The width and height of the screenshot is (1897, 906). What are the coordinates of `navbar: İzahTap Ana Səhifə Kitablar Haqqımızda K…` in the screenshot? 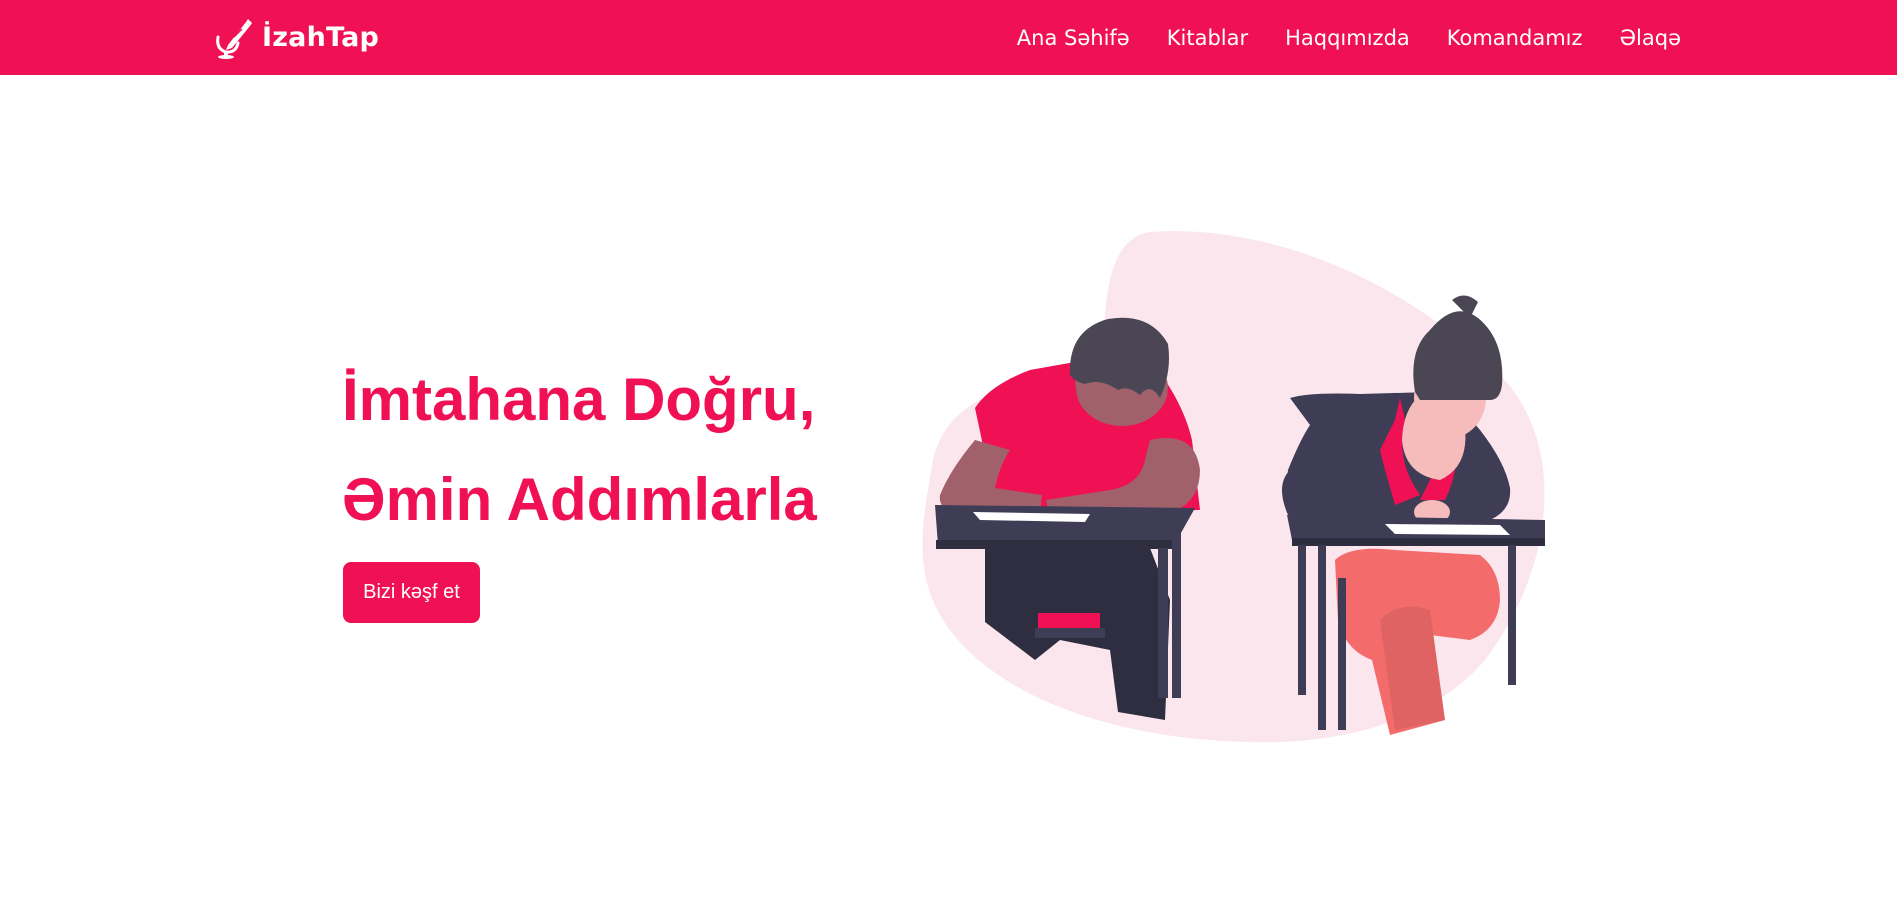 It's located at (948, 37).